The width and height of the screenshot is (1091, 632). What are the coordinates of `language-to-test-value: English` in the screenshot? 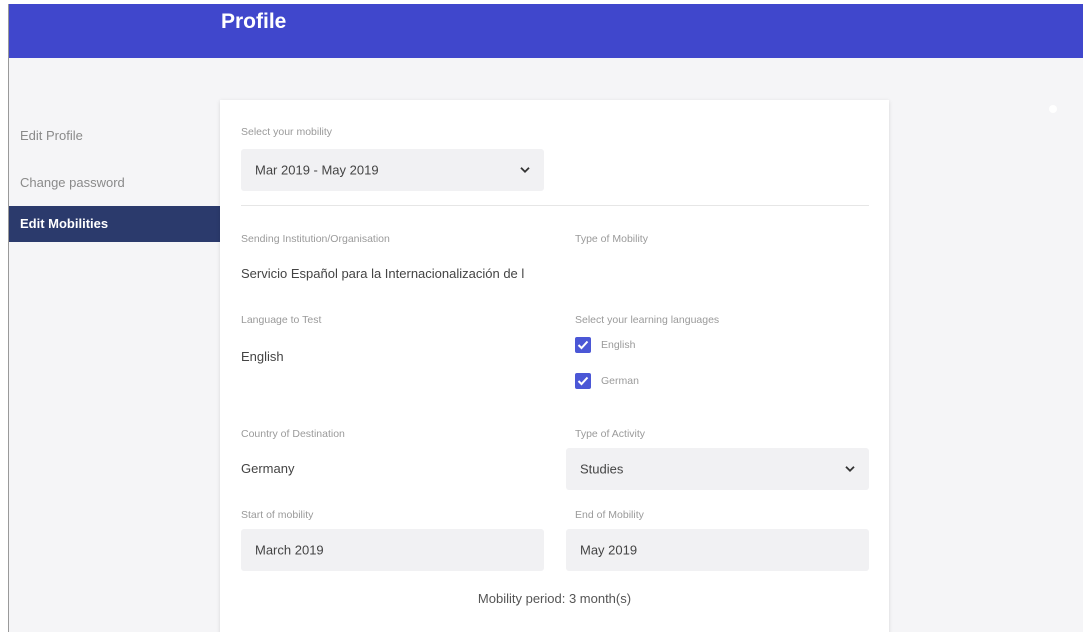 It's located at (262, 356).